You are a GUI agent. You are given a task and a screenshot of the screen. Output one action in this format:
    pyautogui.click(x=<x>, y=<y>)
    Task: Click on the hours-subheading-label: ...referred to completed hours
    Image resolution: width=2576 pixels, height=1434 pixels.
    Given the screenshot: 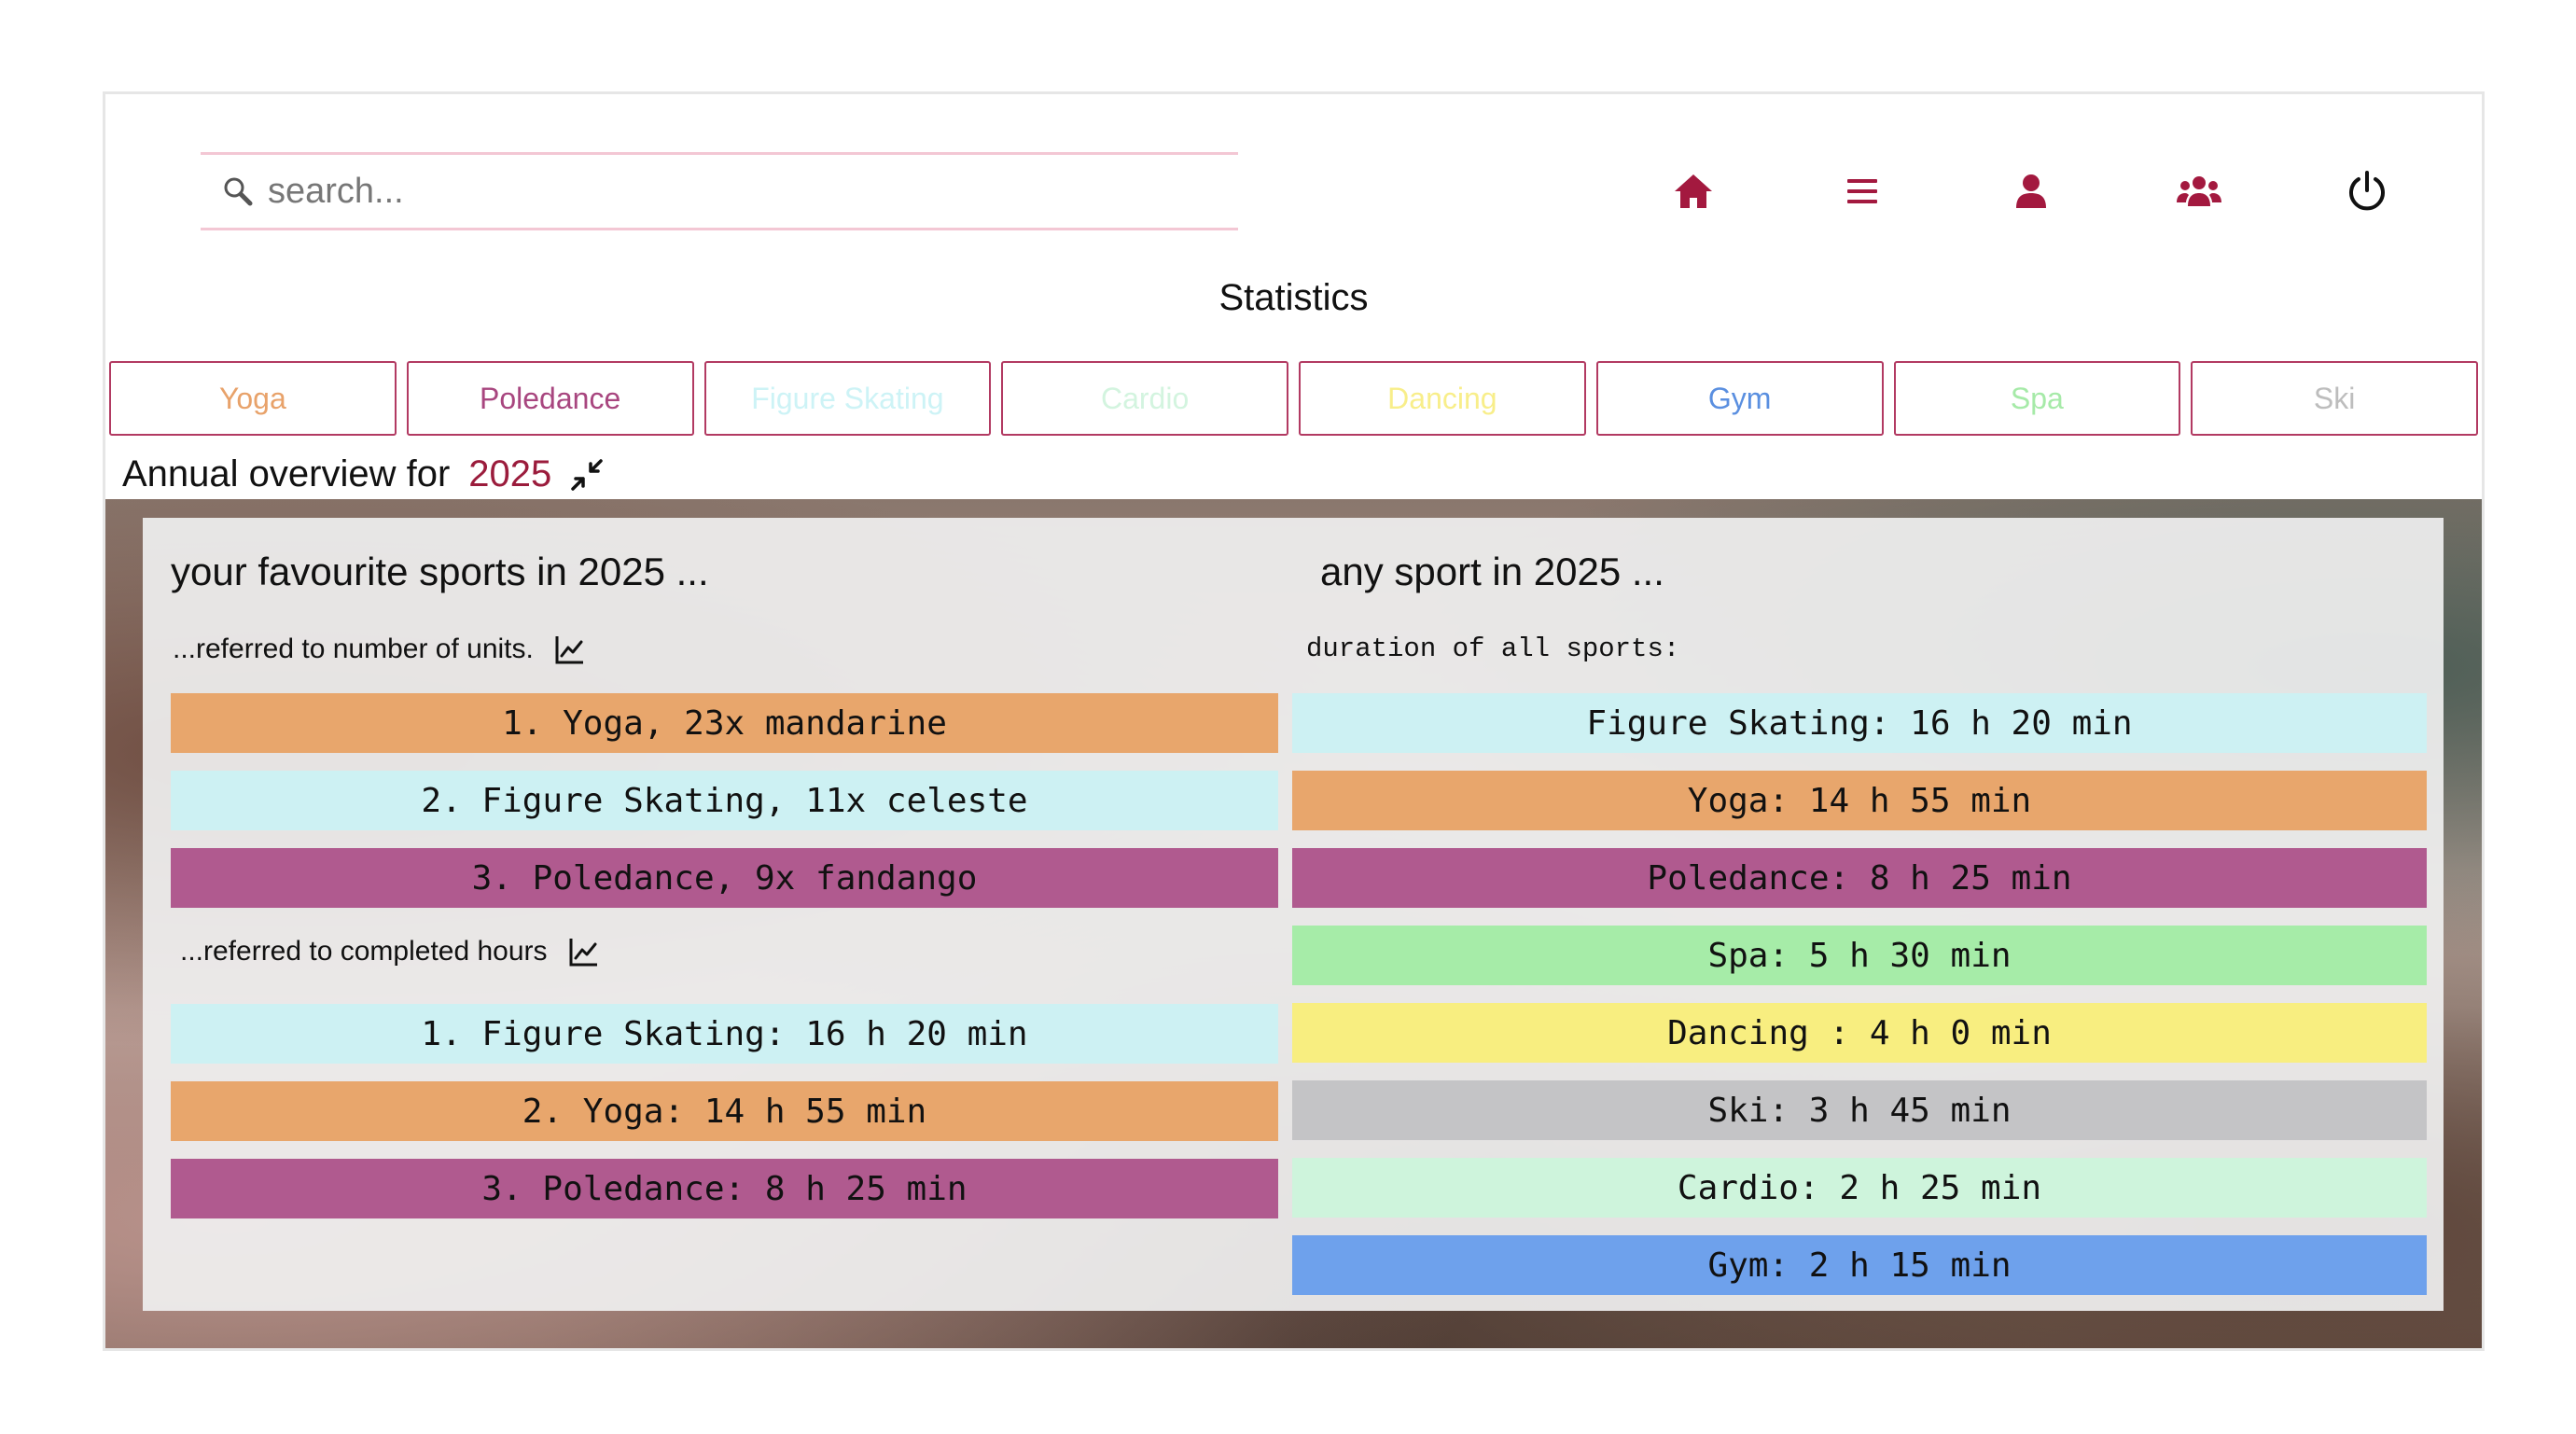 What is the action you would take?
    pyautogui.click(x=364, y=951)
    